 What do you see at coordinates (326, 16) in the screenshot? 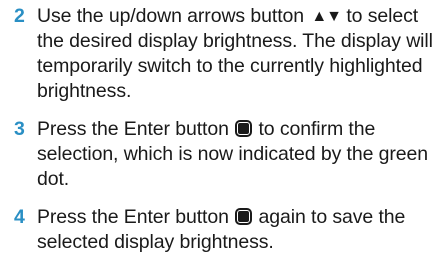
I see `up-down-arrows-icon: ▲▼` at bounding box center [326, 16].